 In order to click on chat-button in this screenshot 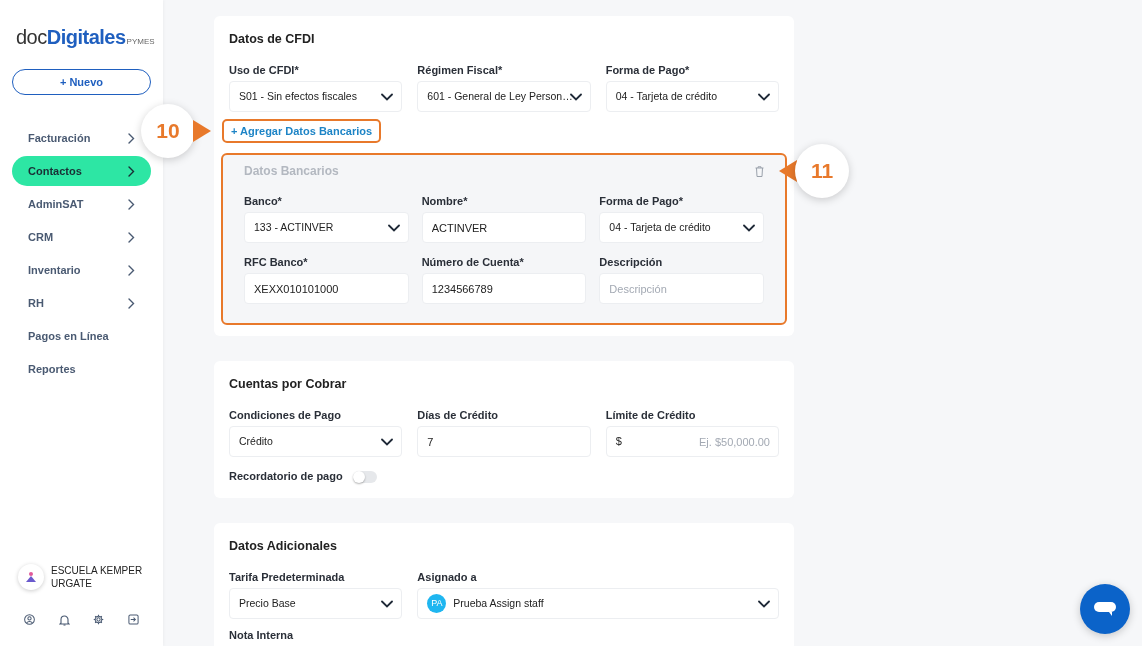, I will do `click(1105, 609)`.